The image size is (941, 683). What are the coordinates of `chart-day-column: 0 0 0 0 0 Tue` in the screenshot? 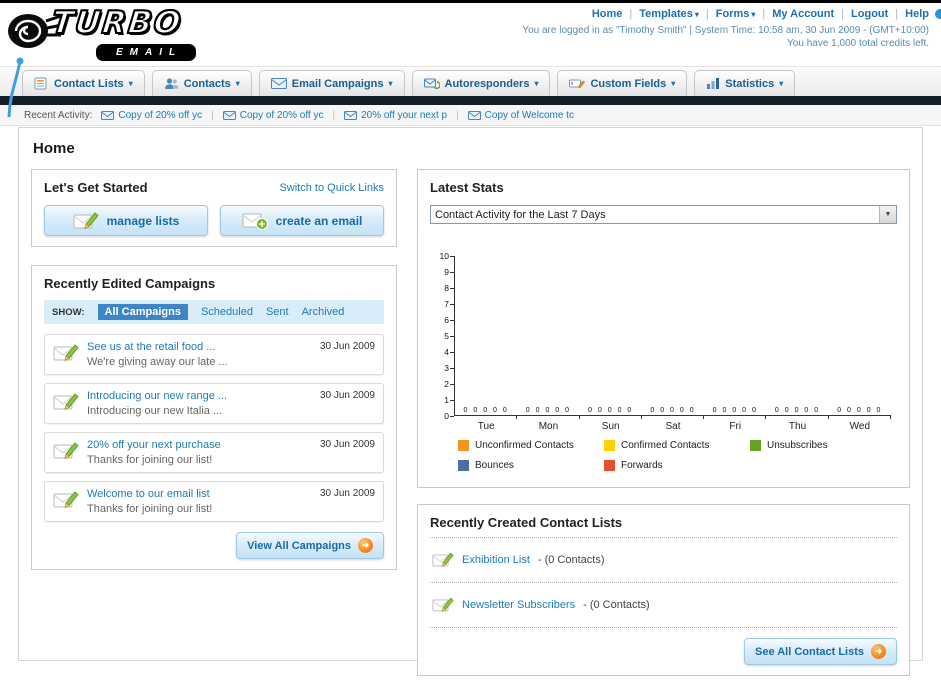 It's located at (486, 344).